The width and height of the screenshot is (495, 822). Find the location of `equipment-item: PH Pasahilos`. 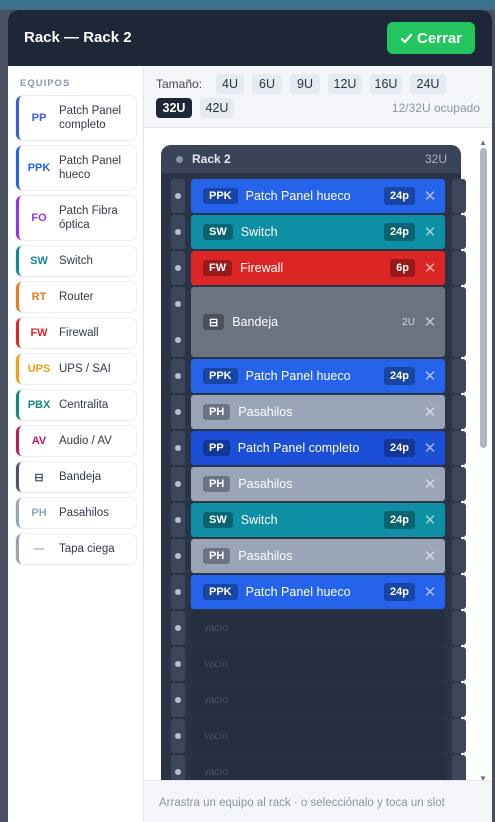

equipment-item: PH Pasahilos is located at coordinates (76, 513).